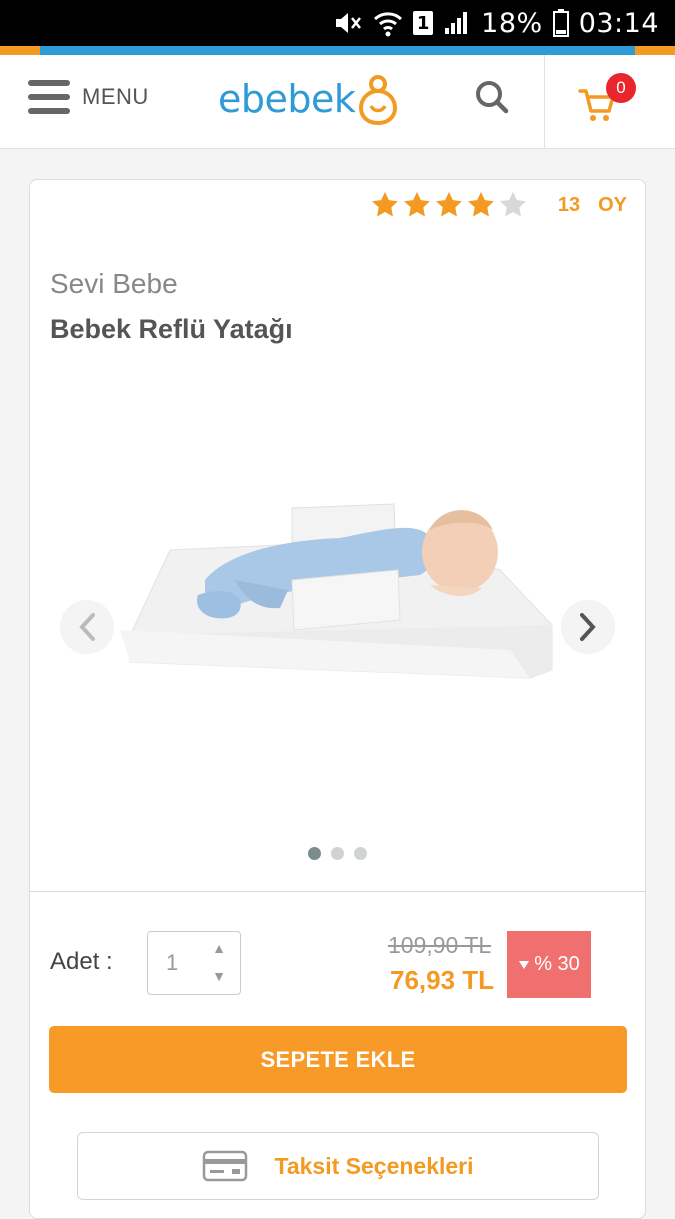  What do you see at coordinates (524, 964) in the screenshot?
I see `caret-down-icon` at bounding box center [524, 964].